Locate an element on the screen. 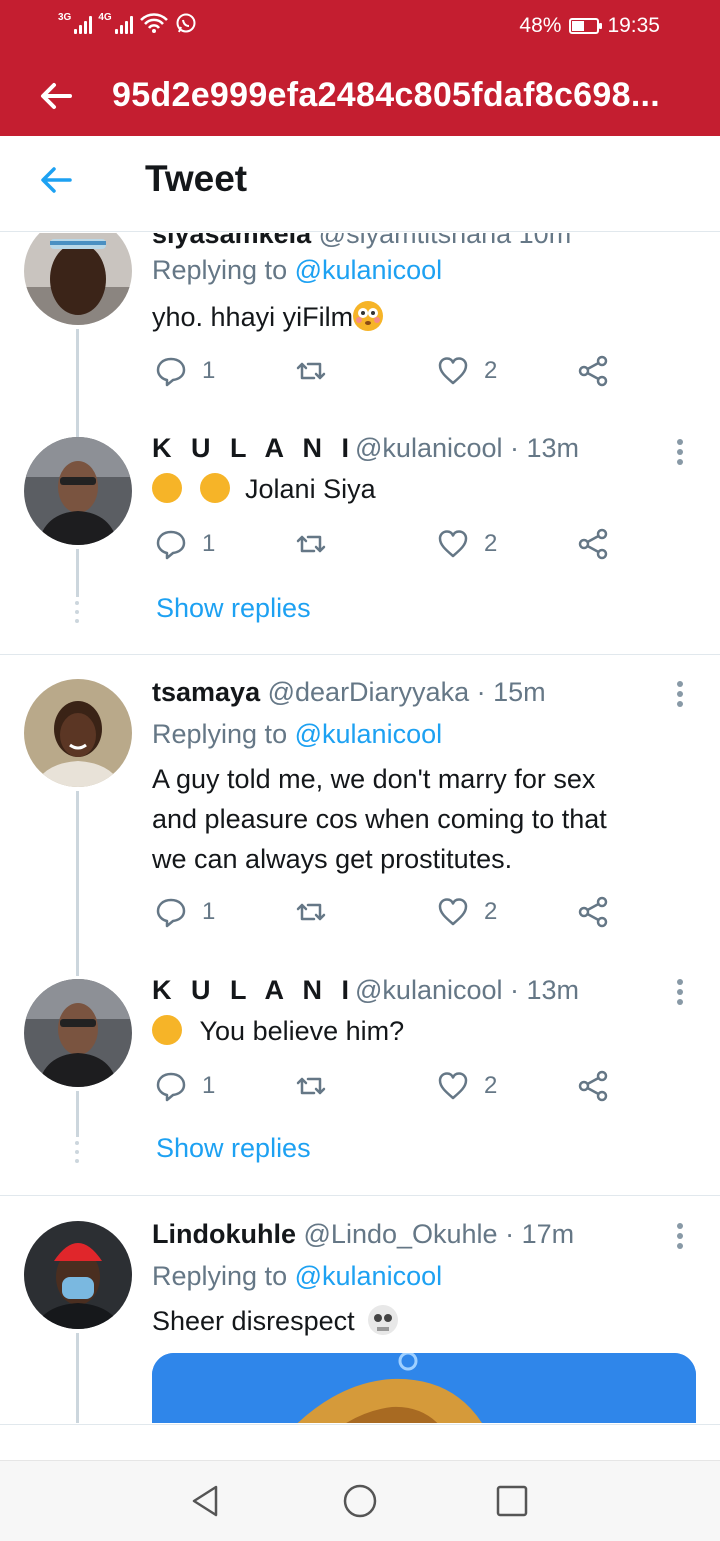 The width and height of the screenshot is (720, 1541). display-name: siyasamkela is located at coordinates (231, 241).